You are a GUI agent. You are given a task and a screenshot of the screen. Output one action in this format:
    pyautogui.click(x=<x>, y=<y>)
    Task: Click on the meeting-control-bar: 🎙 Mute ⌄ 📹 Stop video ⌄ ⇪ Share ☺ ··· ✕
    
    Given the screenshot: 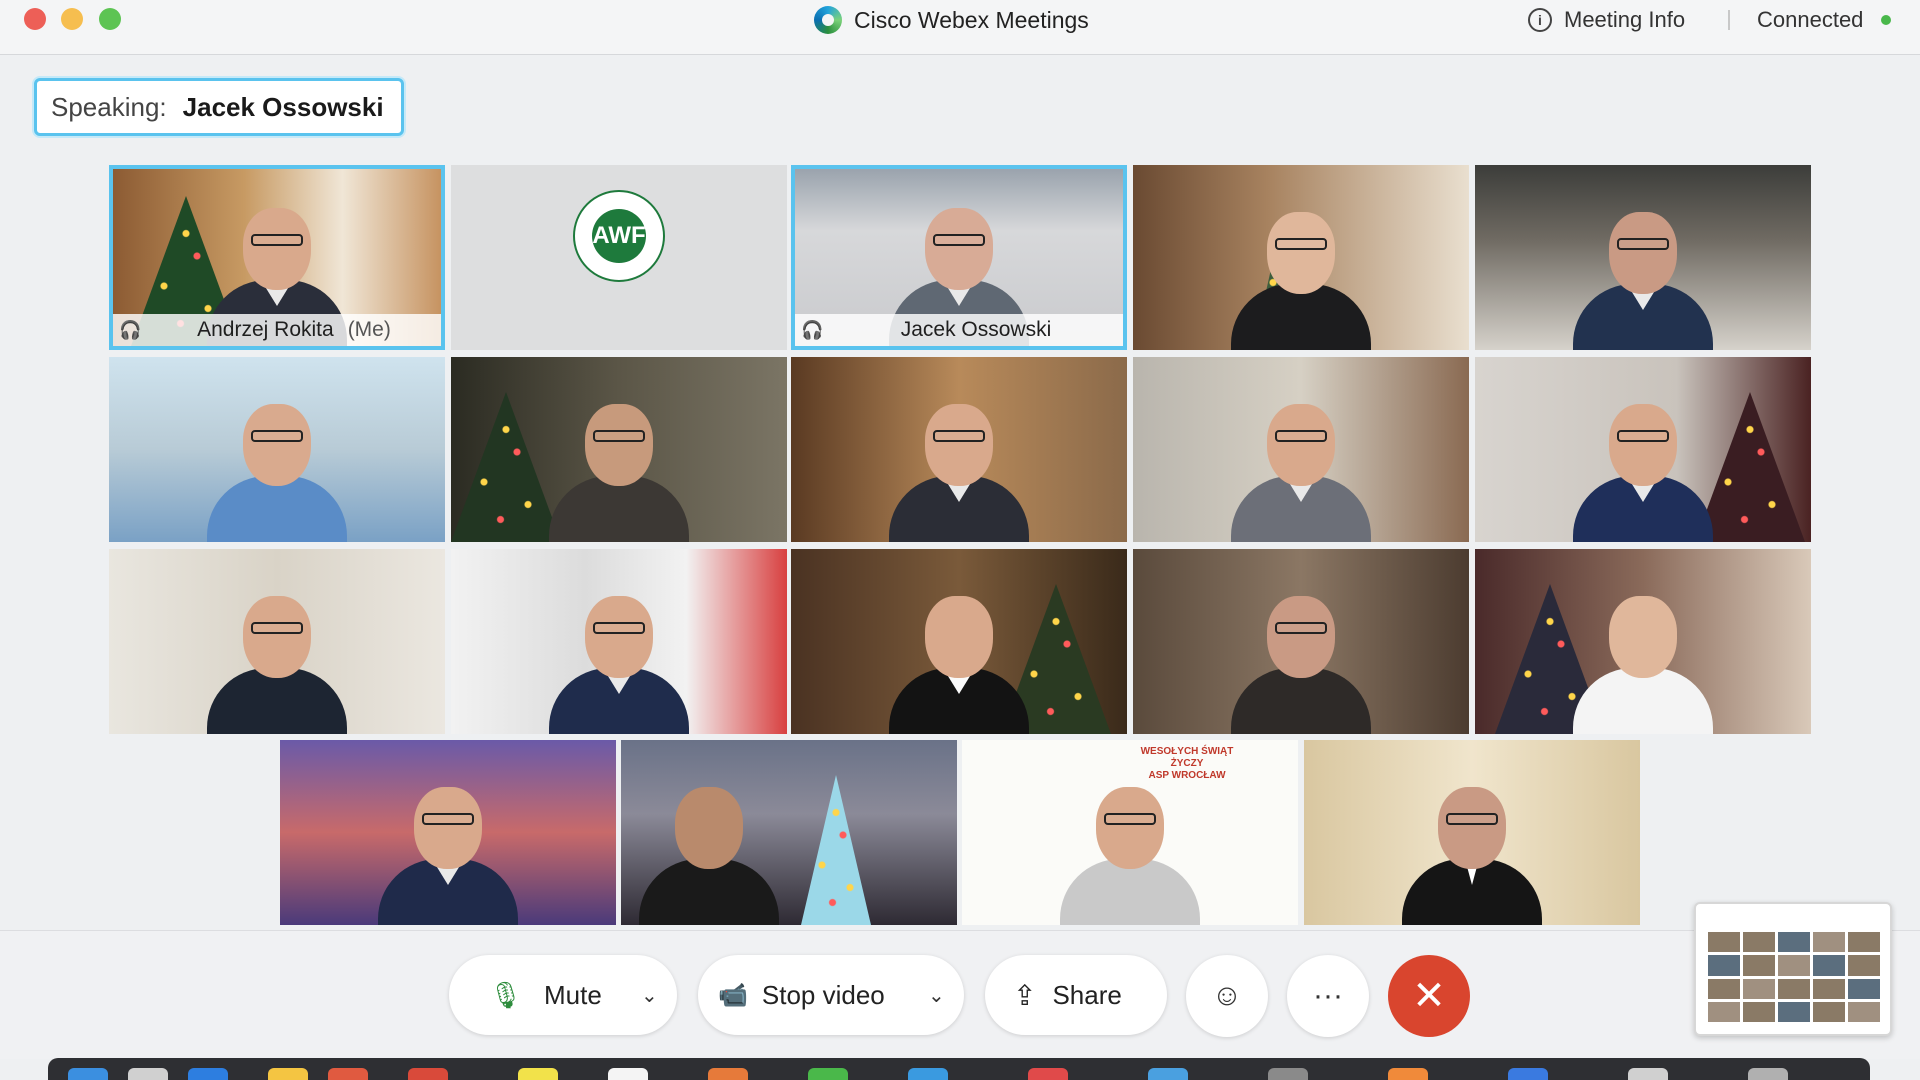 What is the action you would take?
    pyautogui.click(x=960, y=994)
    